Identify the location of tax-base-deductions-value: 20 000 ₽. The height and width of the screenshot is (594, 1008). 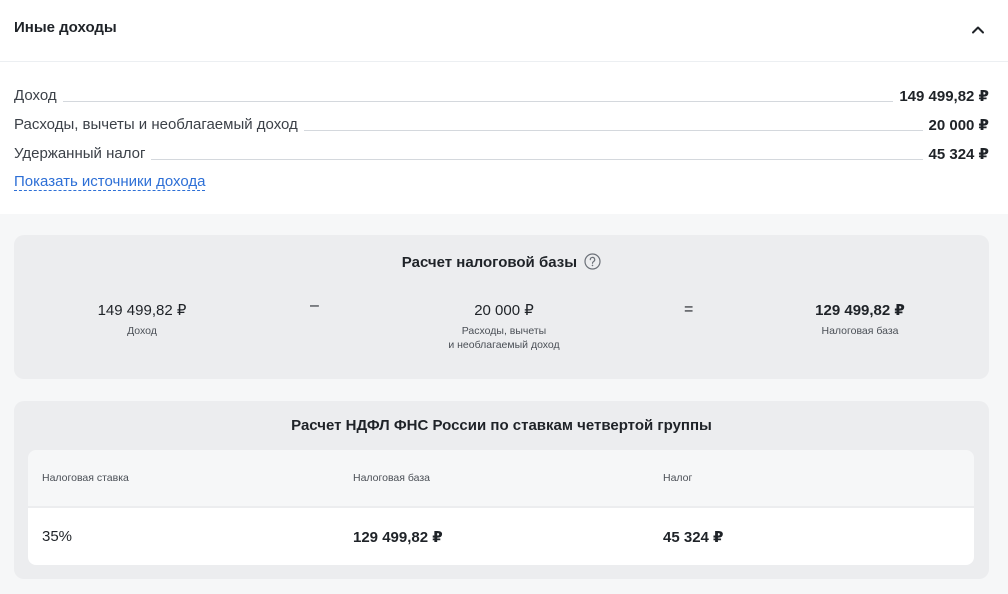
(504, 310).